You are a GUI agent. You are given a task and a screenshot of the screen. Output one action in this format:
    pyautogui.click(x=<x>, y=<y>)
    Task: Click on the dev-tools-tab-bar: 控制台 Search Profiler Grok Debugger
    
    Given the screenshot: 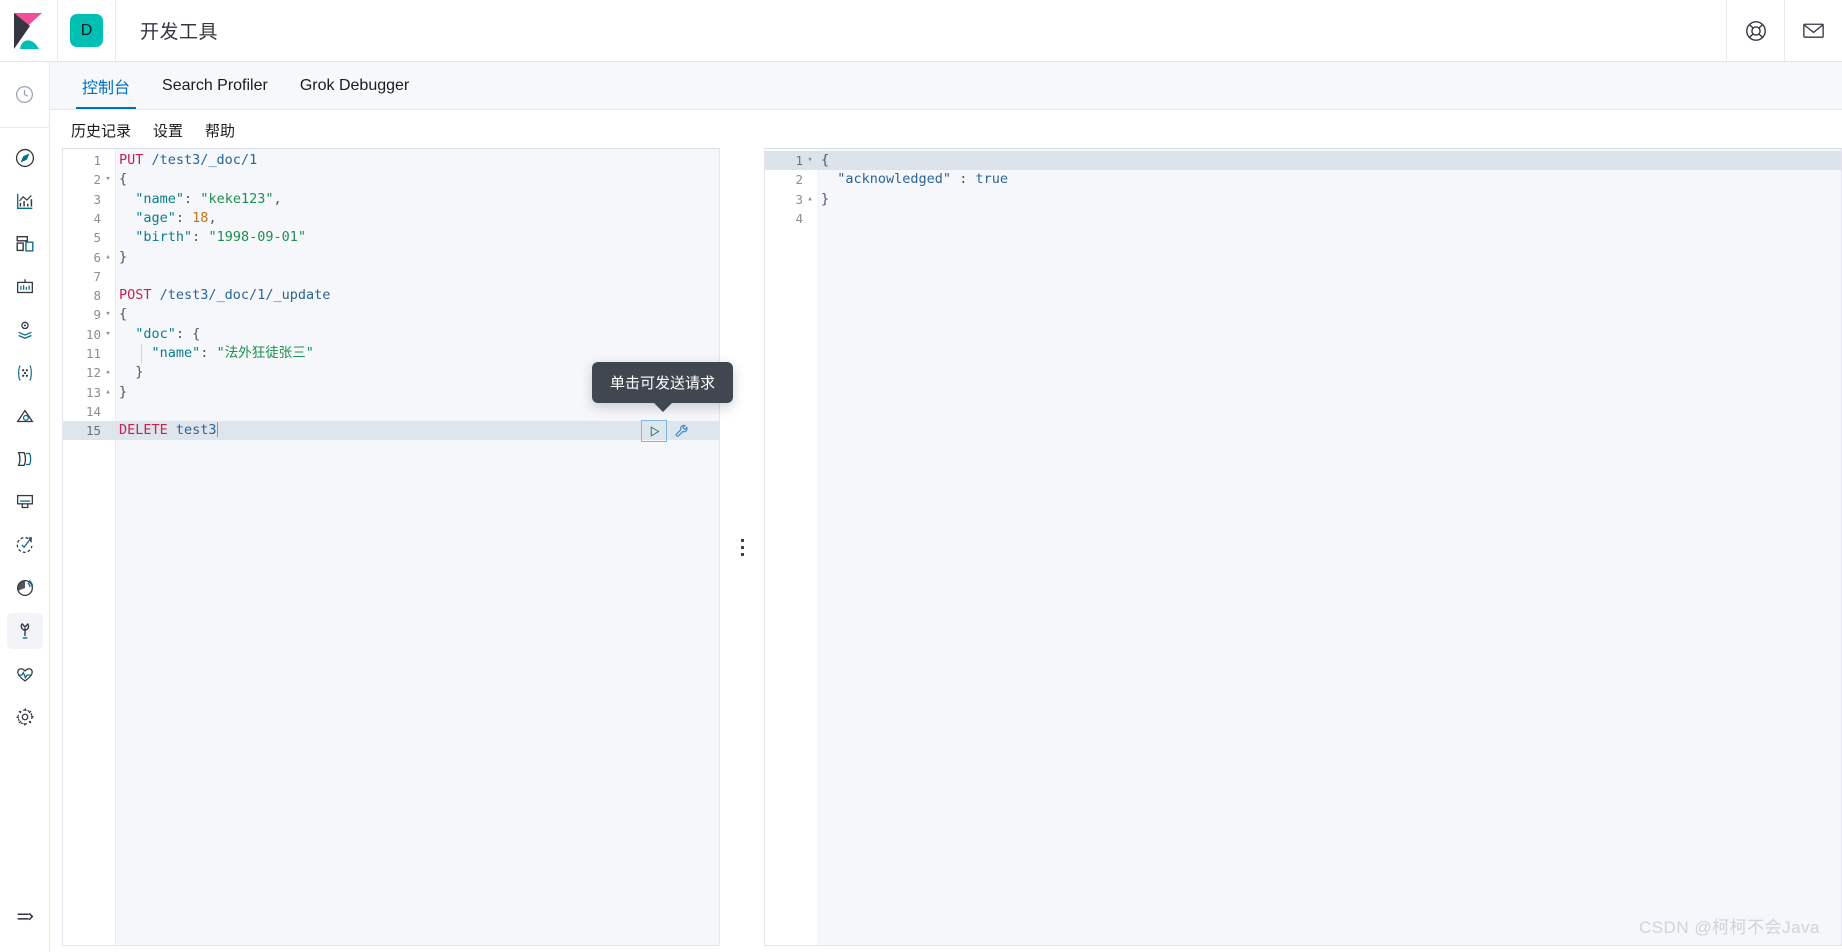 What is the action you would take?
    pyautogui.click(x=946, y=86)
    